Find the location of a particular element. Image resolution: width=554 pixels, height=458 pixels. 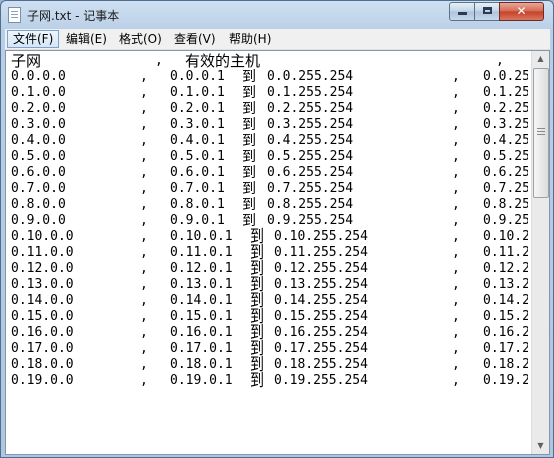

row-subnet: 0.13.0.0 is located at coordinates (42, 284).